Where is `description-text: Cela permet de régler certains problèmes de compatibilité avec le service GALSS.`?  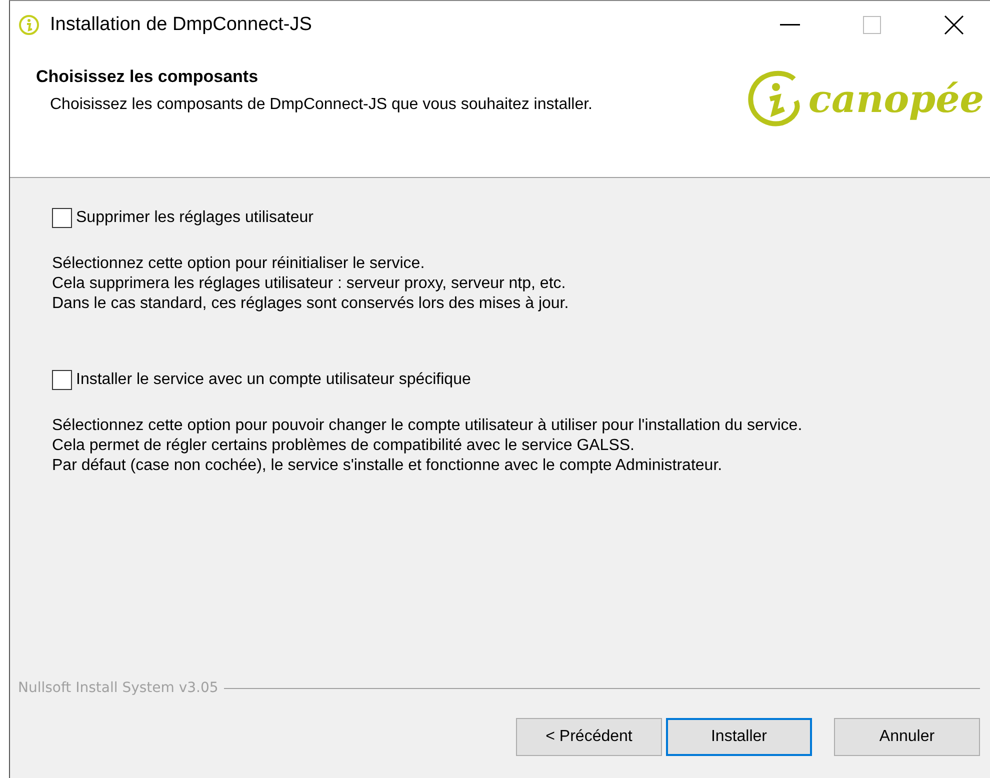 description-text: Cela permet de régler certains problèmes de compatibilité avec le service GALSS. is located at coordinates (344, 446).